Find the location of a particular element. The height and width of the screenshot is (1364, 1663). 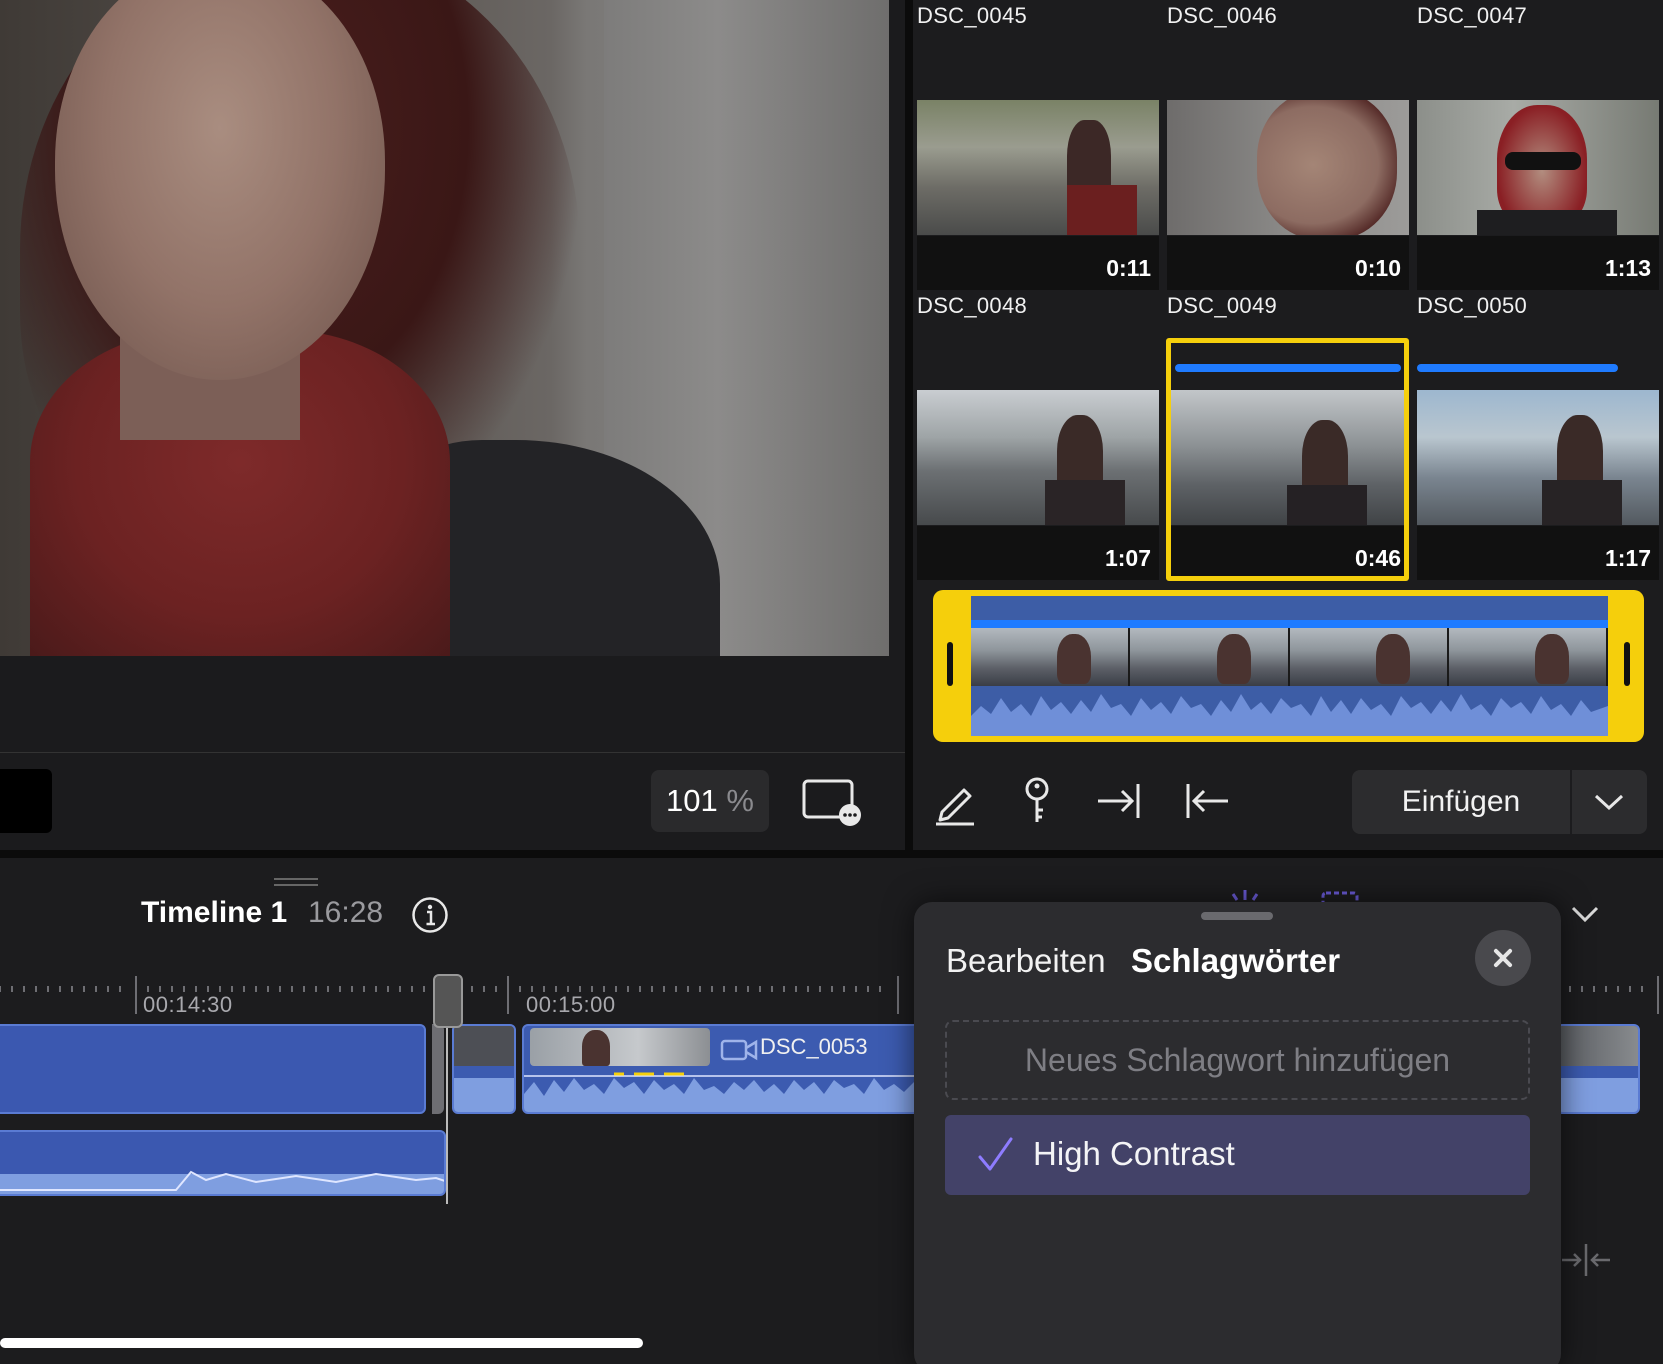

zoom-control: 101 % is located at coordinates (710, 801).